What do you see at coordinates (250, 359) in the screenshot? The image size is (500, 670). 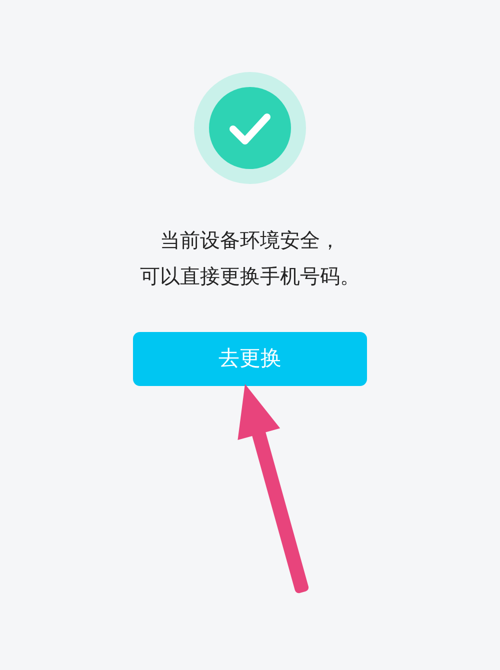 I see `change-button: 去更换` at bounding box center [250, 359].